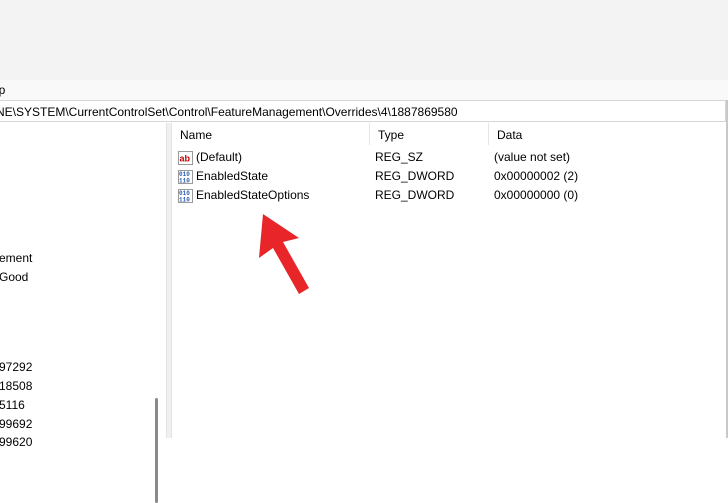  Describe the element at coordinates (16, 386) in the screenshot. I see `tree-item: 18508` at that location.